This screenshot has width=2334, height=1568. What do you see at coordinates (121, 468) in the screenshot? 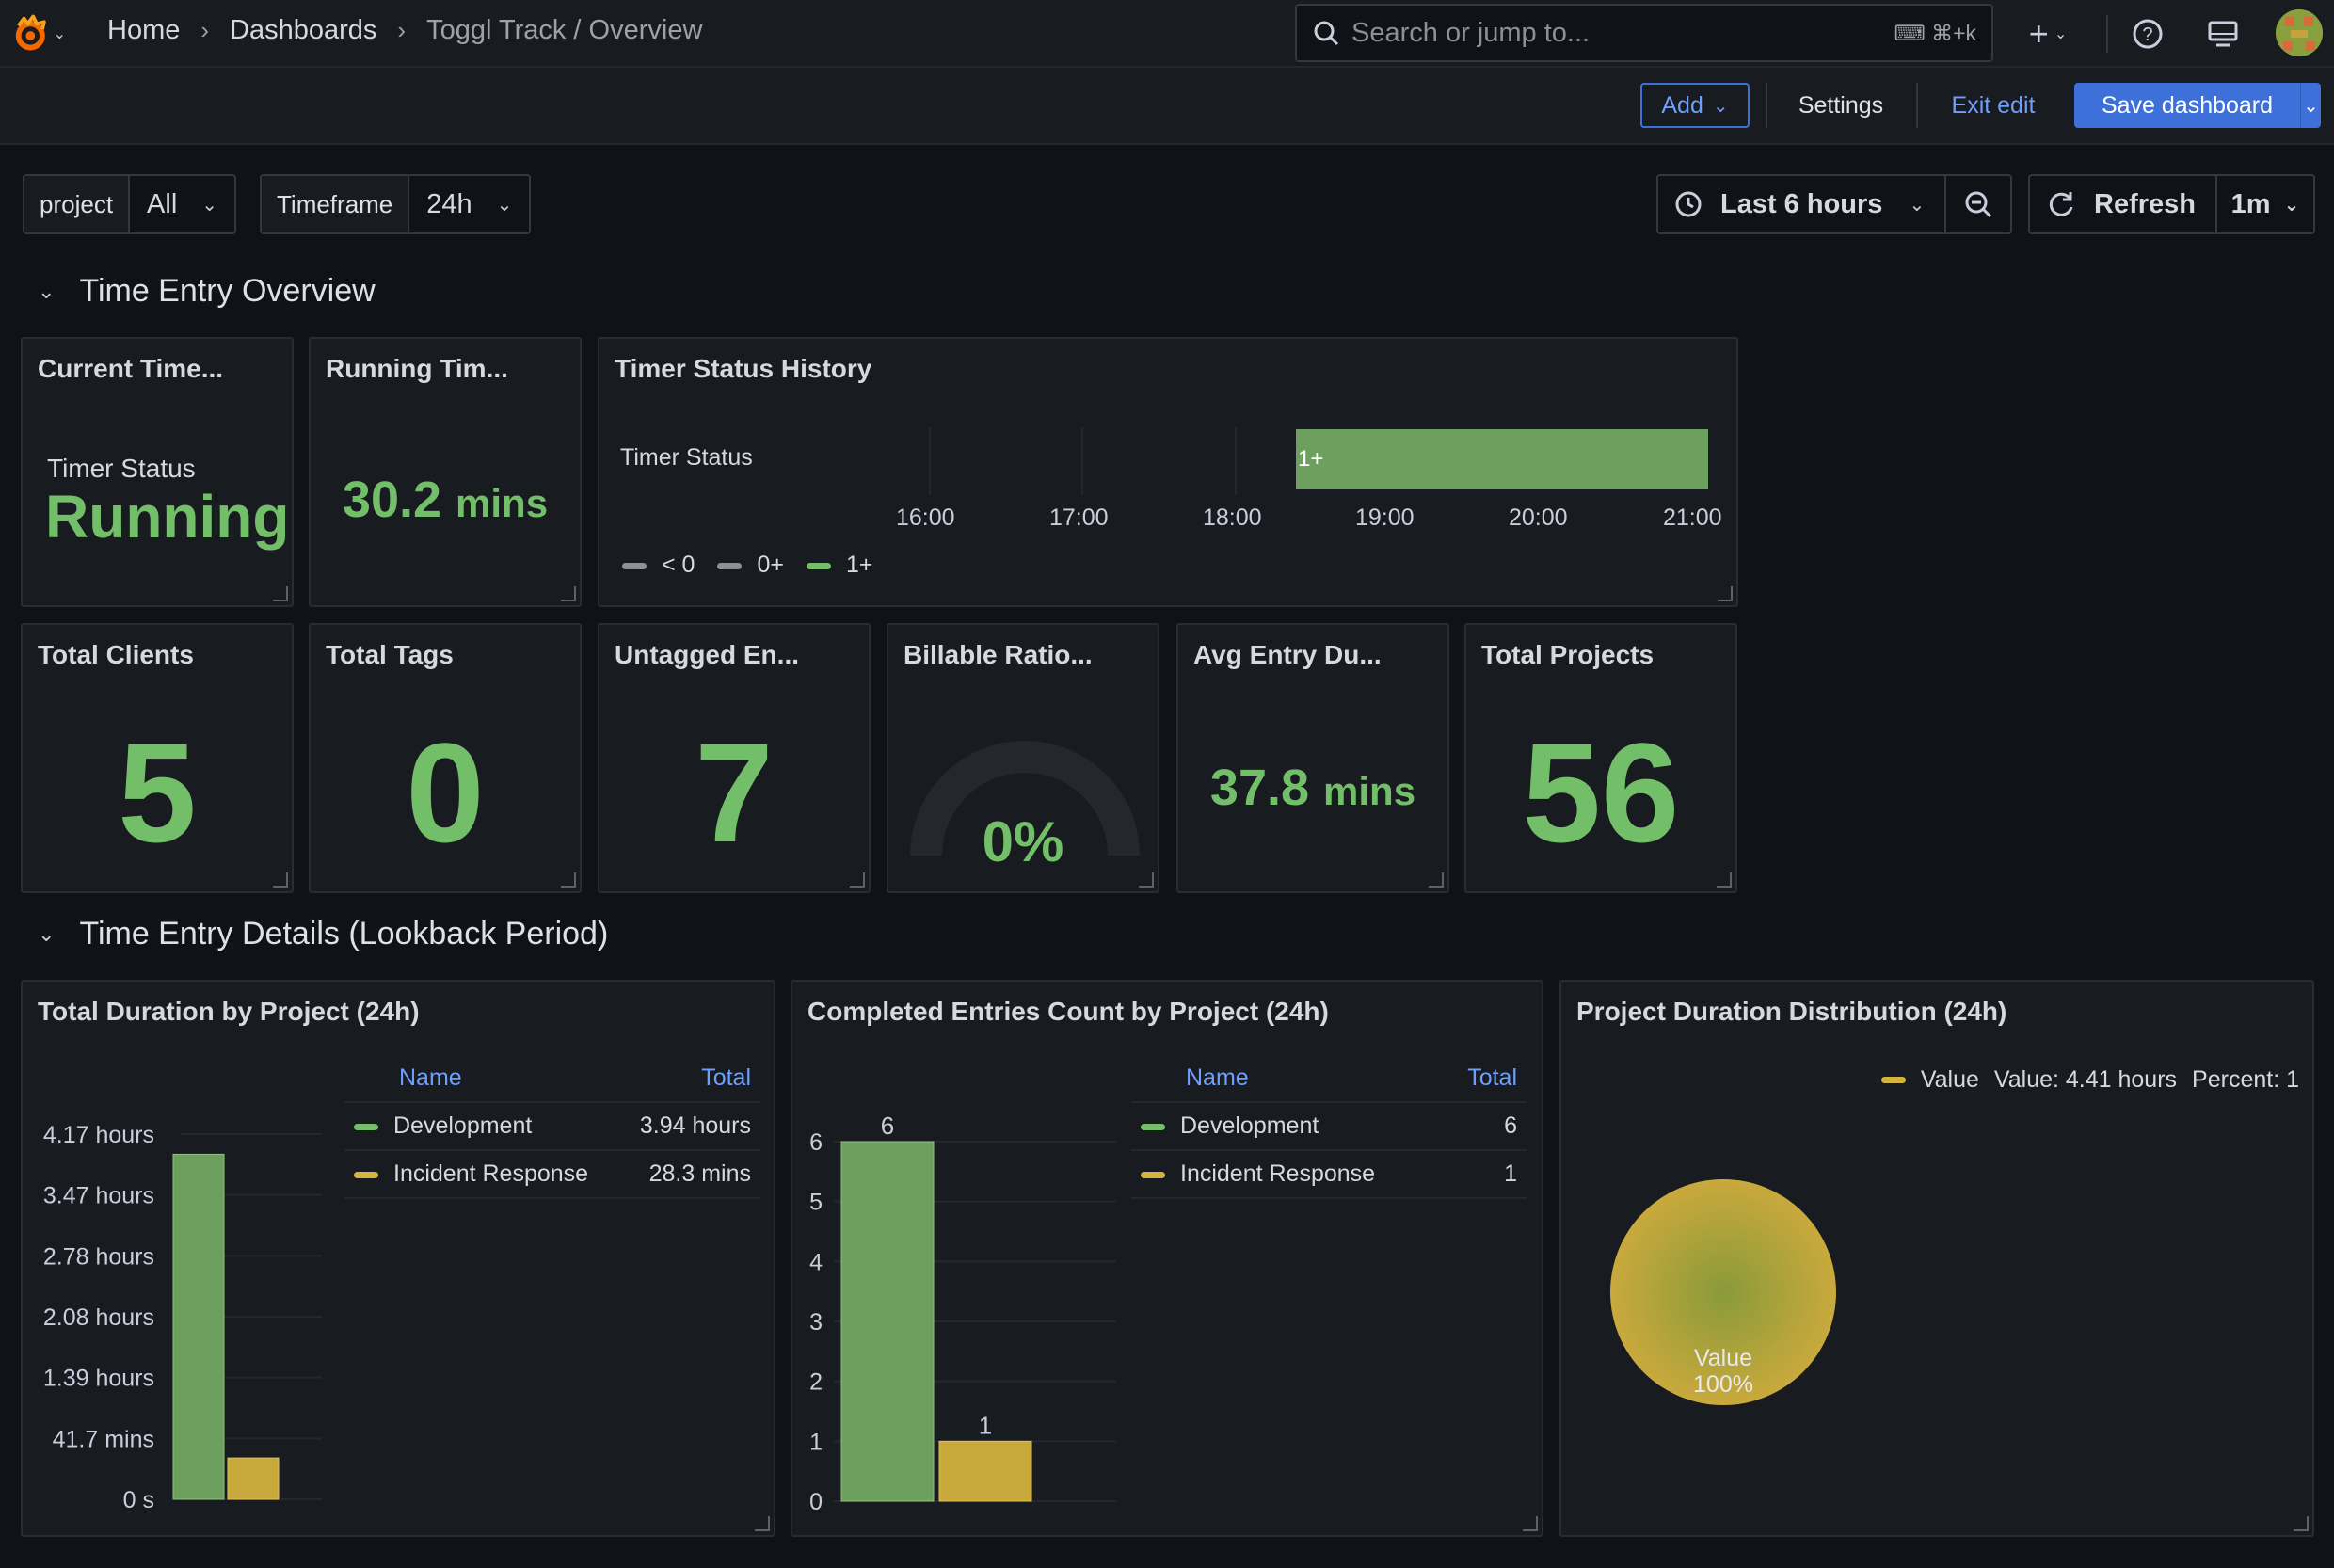
I see `stat-label: Timer Status` at bounding box center [121, 468].